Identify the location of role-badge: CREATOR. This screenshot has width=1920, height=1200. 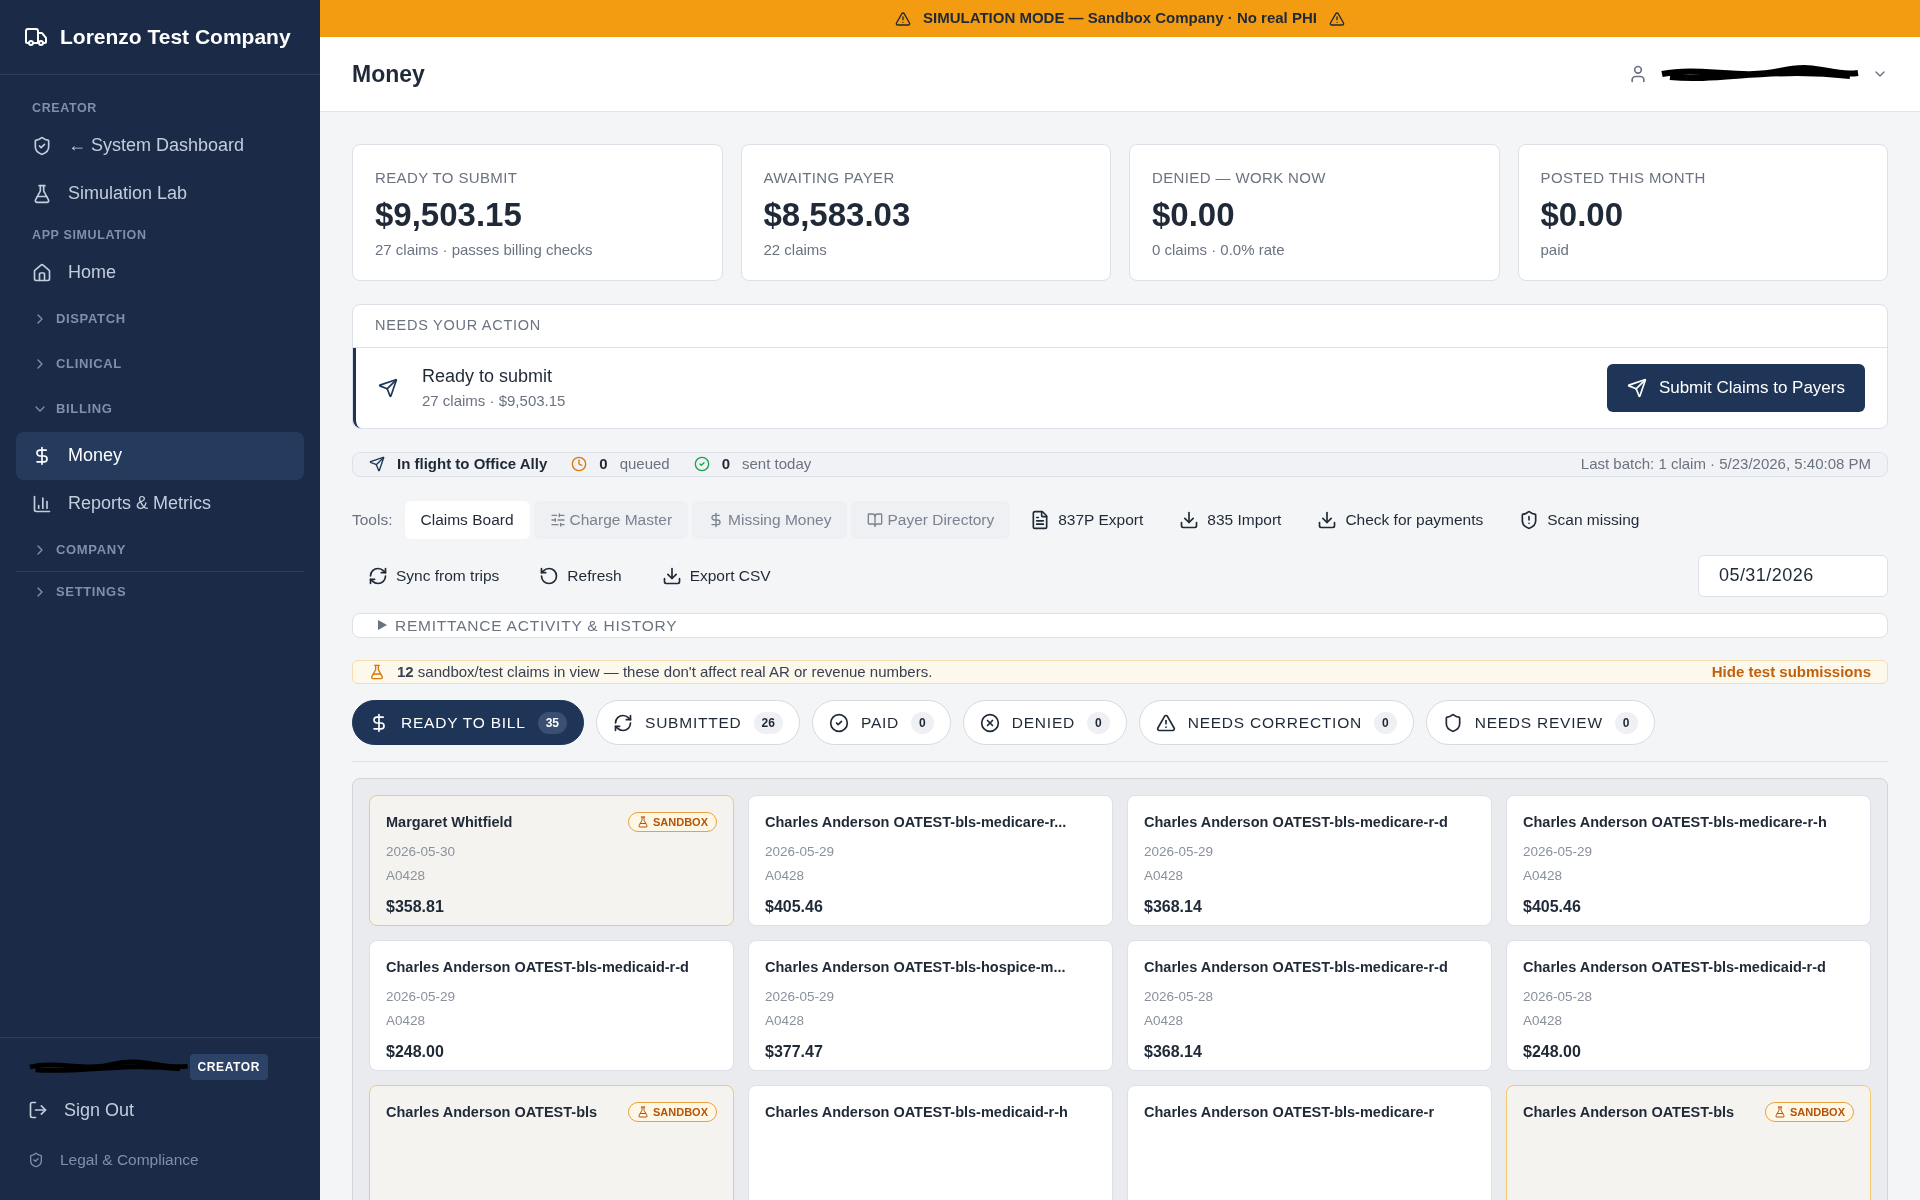
(228, 1067).